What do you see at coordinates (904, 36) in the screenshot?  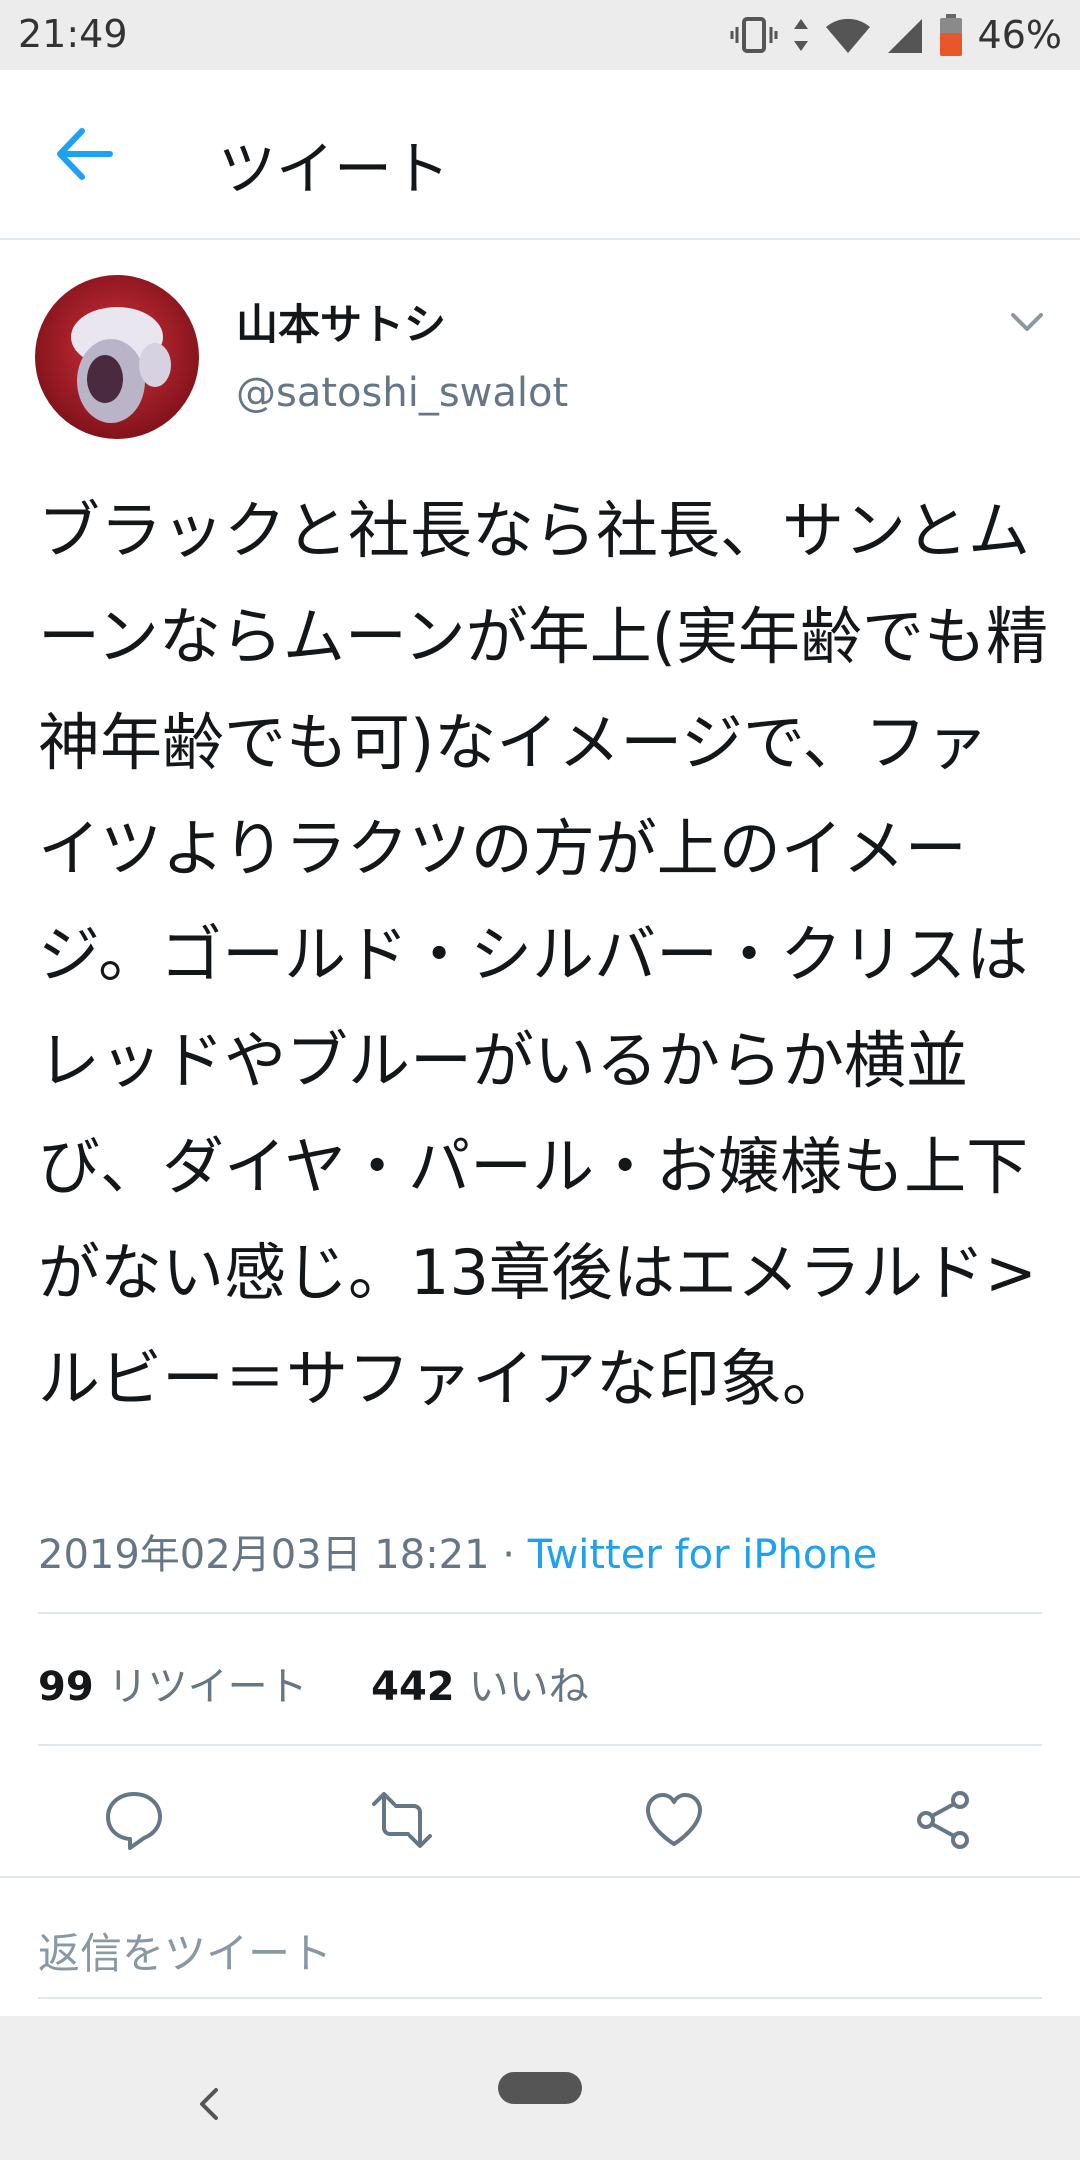 I see `signal-icon` at bounding box center [904, 36].